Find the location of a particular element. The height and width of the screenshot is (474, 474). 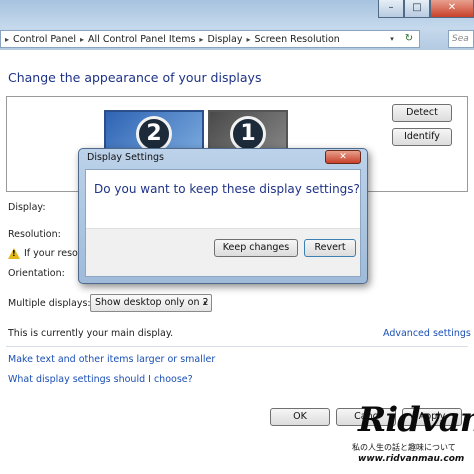

window-titlebar: – □ ✕ is located at coordinates (237, 14).